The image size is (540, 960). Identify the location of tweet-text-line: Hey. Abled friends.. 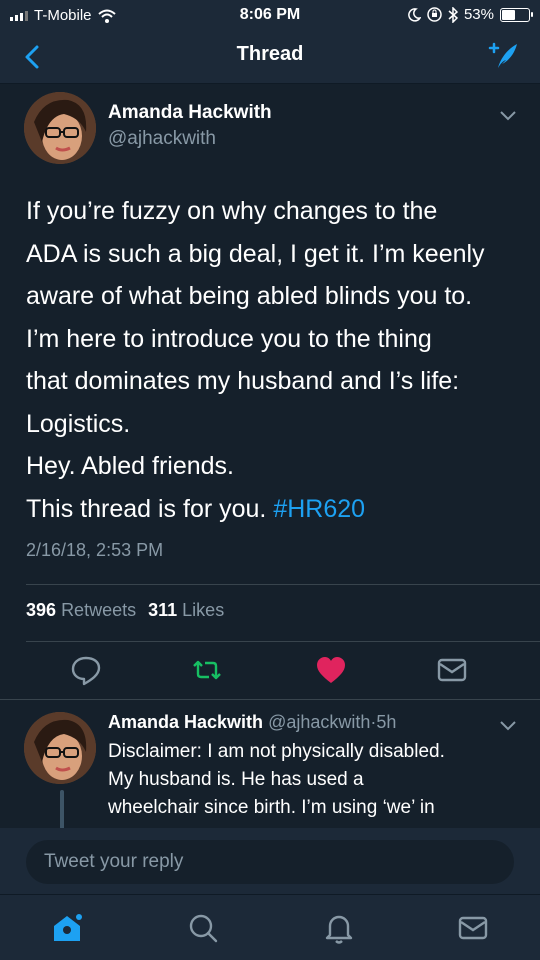
(130, 466).